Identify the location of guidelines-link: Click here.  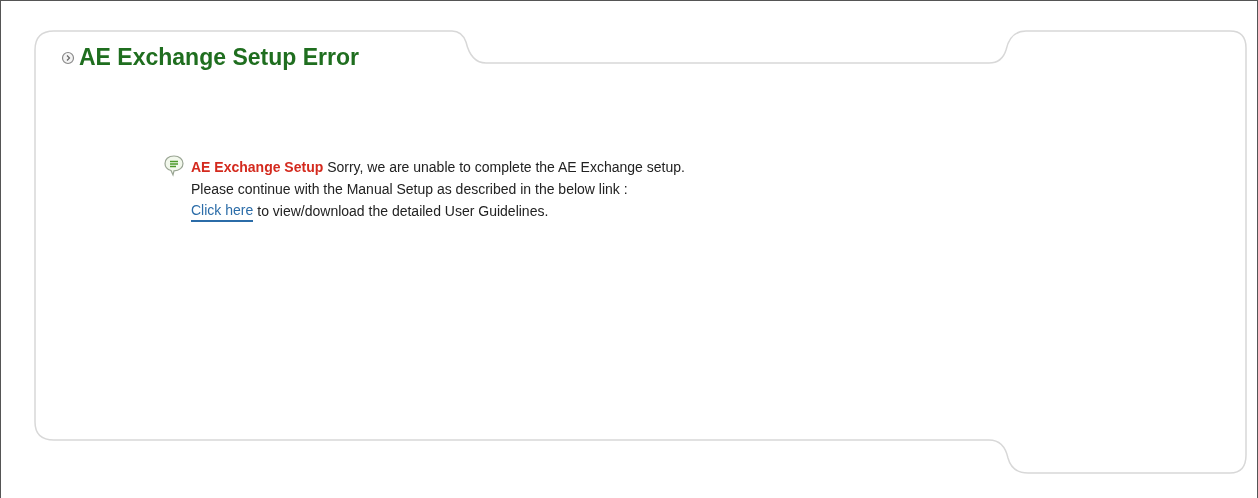
(222, 211).